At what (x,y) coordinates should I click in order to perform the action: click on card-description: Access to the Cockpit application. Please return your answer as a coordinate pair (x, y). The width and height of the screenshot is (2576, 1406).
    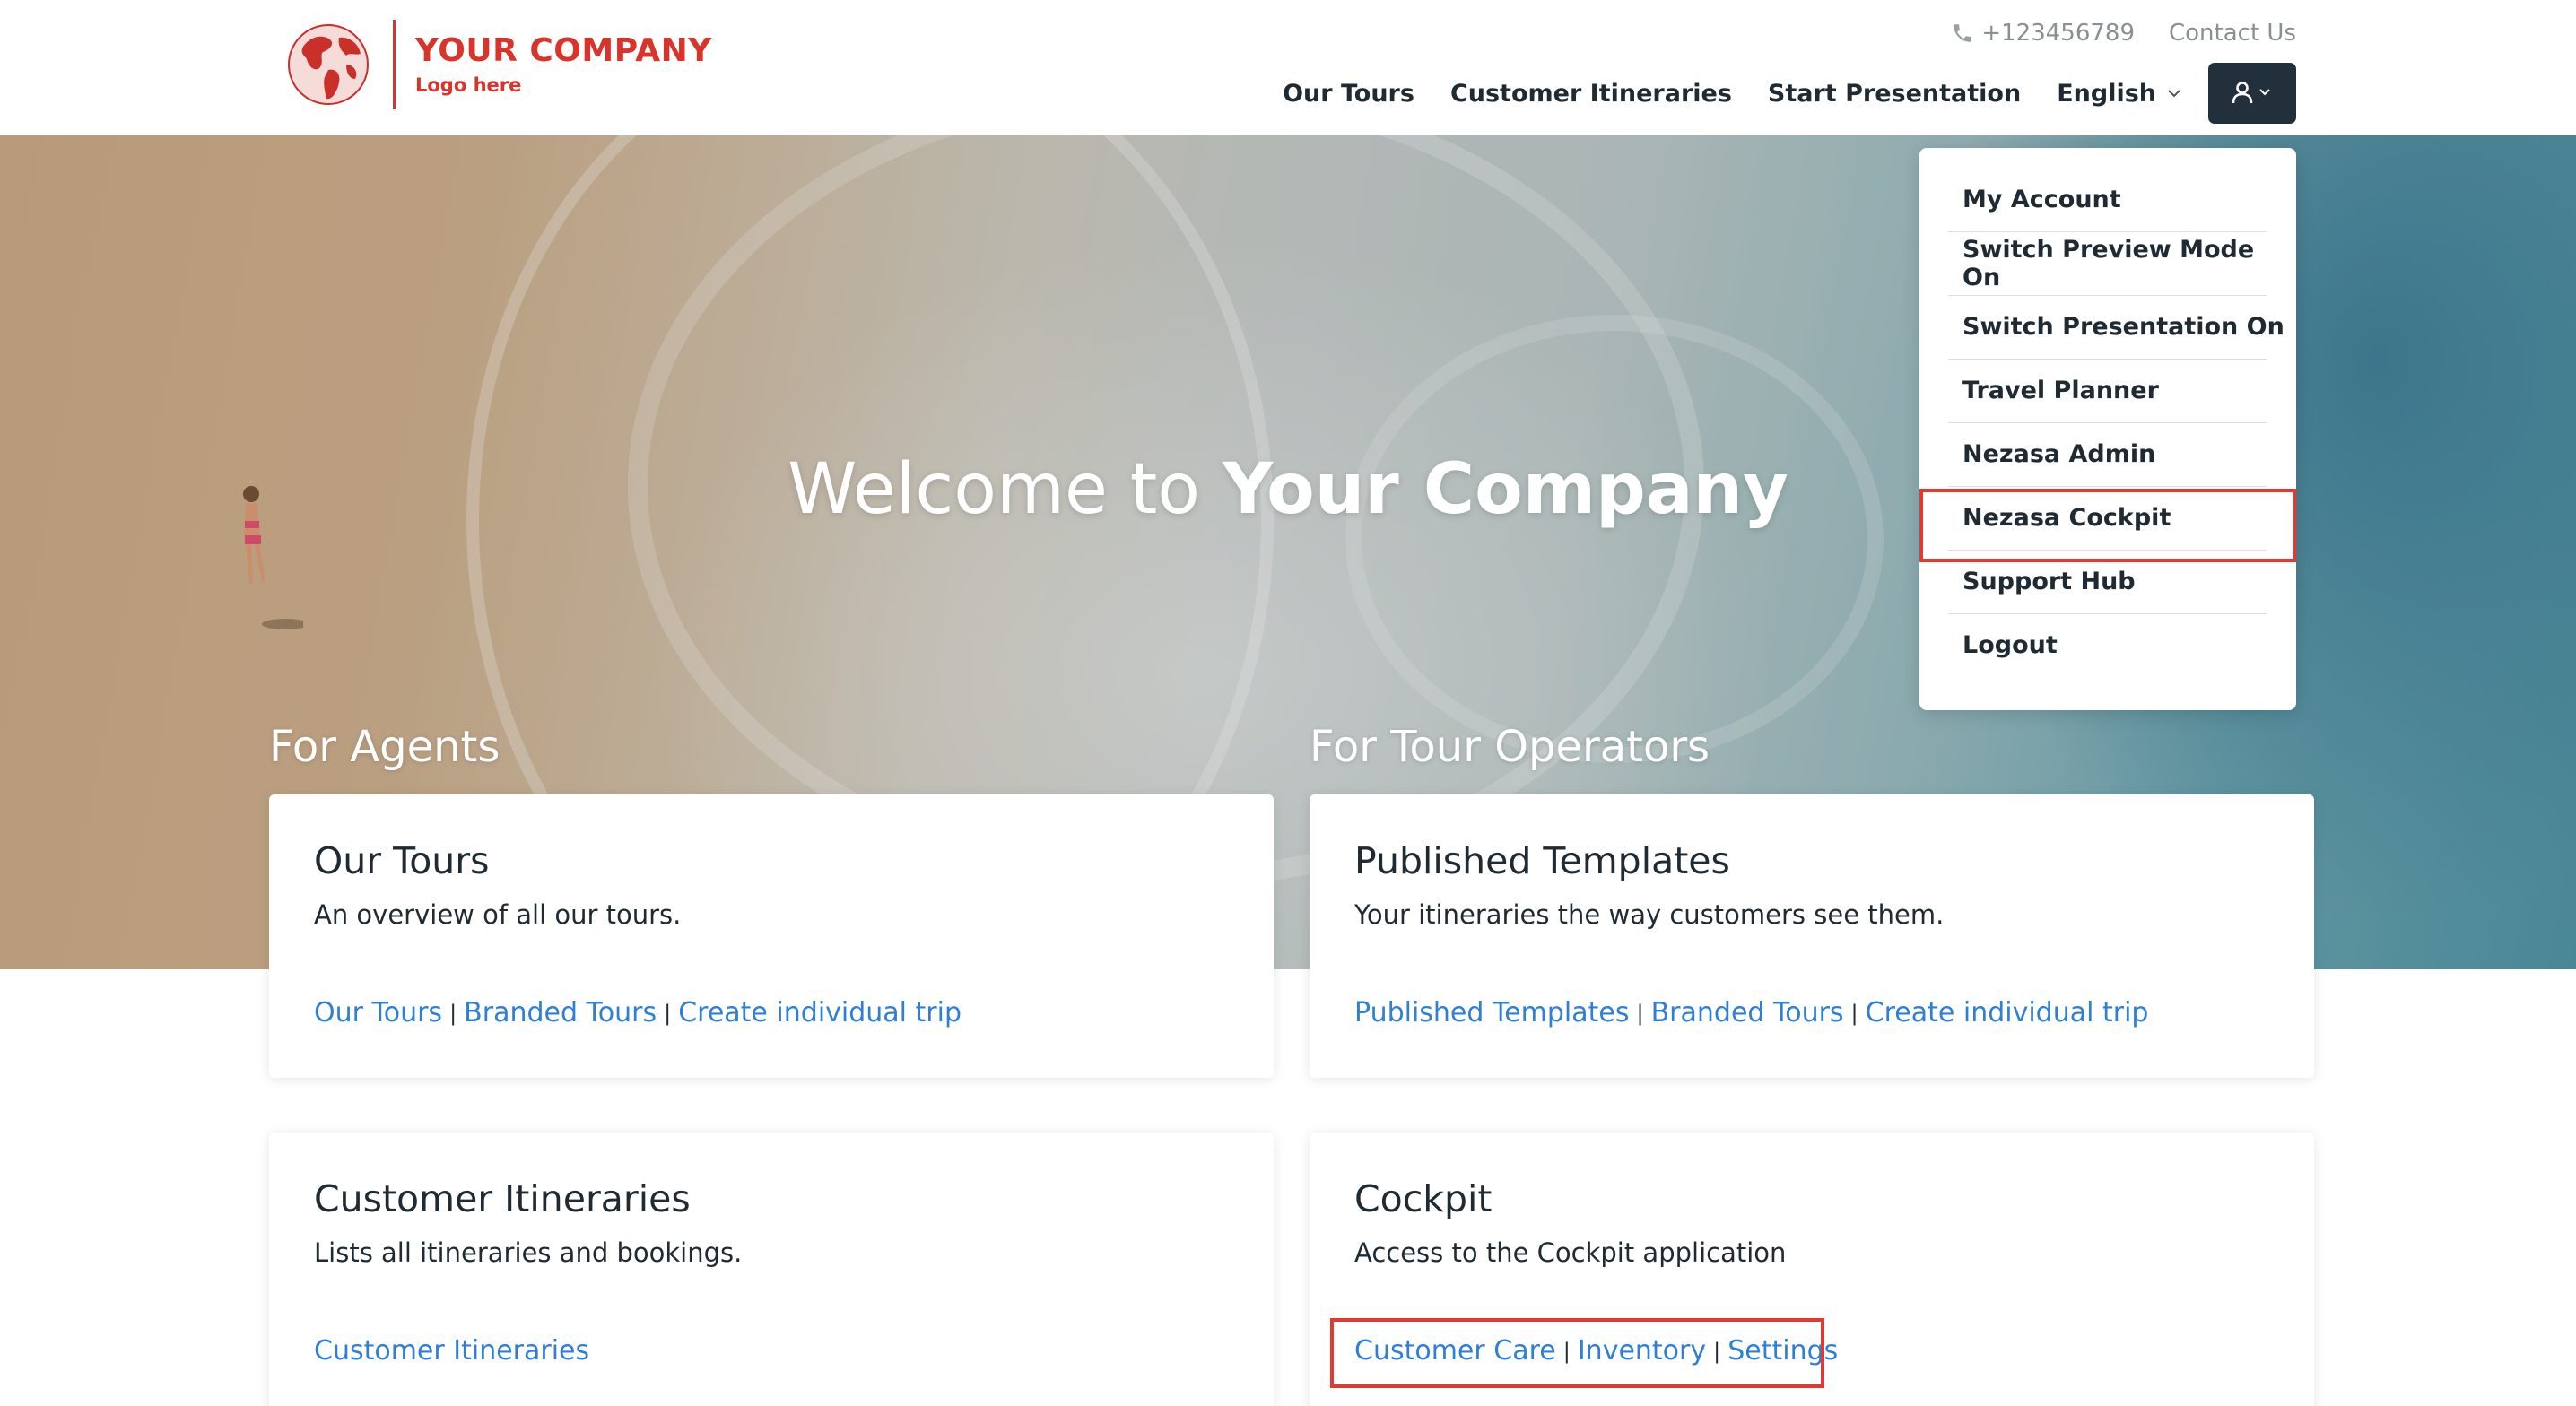
    Looking at the image, I should click on (1570, 1252).